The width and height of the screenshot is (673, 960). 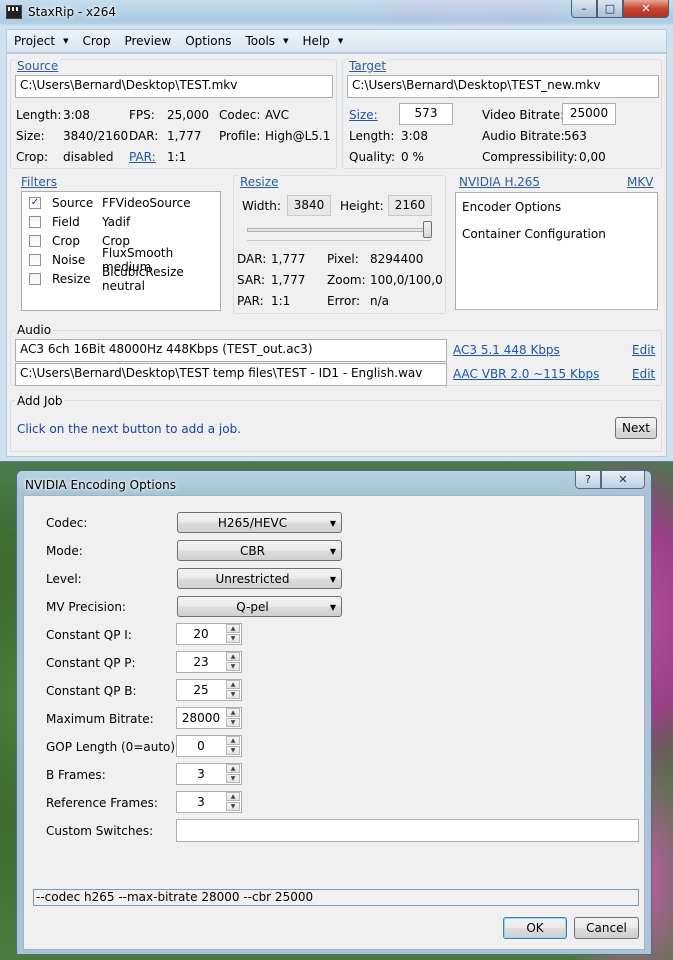 I want to click on codec-dropdown: H265/HEVC ▼, so click(x=259, y=522).